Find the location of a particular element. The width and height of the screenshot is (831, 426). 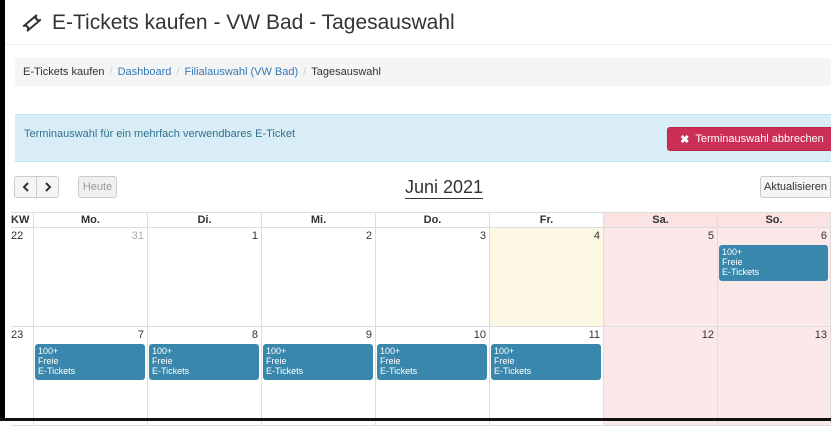

day-number: 11 is located at coordinates (594, 335).